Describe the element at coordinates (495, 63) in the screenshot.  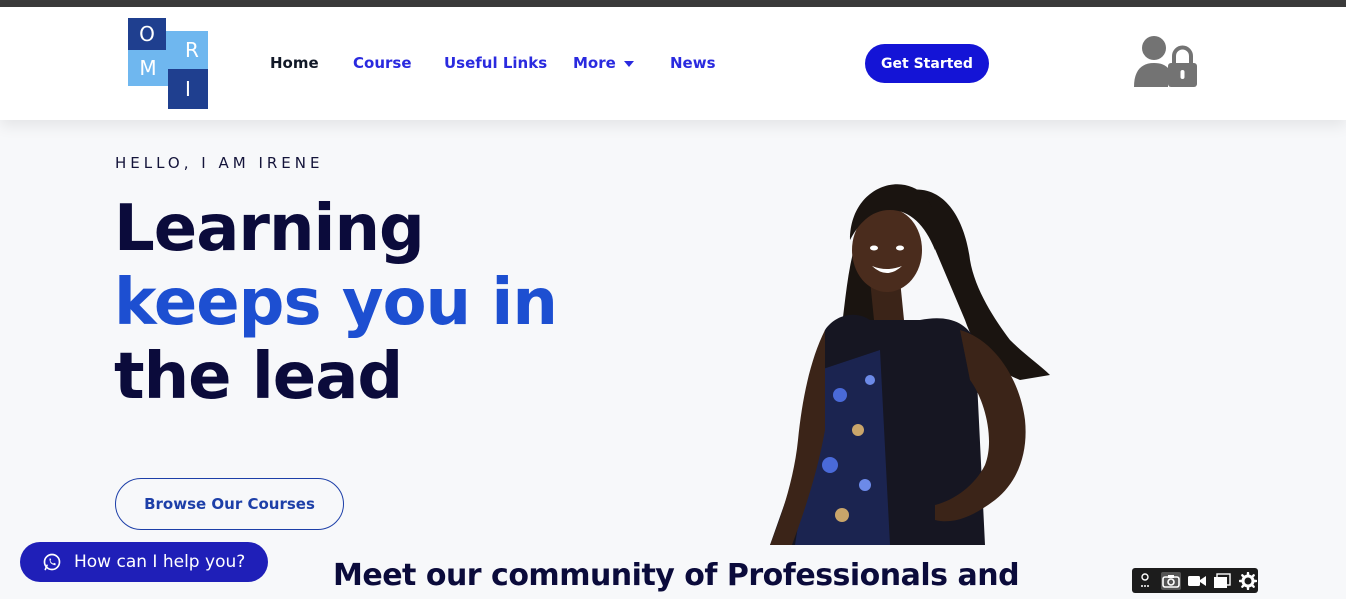
I see `nav-useful-links: Useful Links` at that location.